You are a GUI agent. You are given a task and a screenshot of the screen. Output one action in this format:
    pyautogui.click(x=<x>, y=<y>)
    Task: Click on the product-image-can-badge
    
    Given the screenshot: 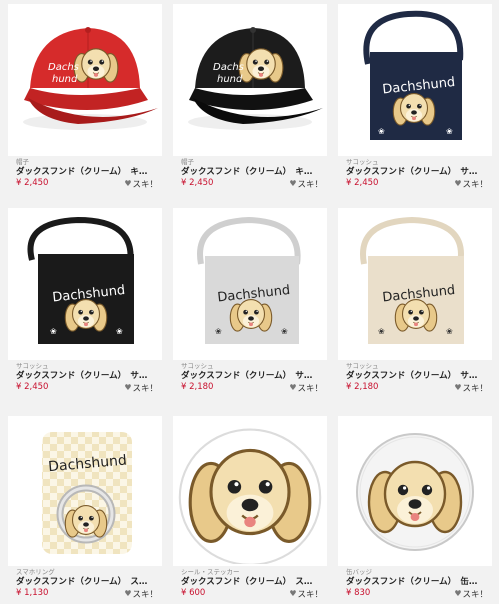 What is the action you would take?
    pyautogui.click(x=415, y=490)
    